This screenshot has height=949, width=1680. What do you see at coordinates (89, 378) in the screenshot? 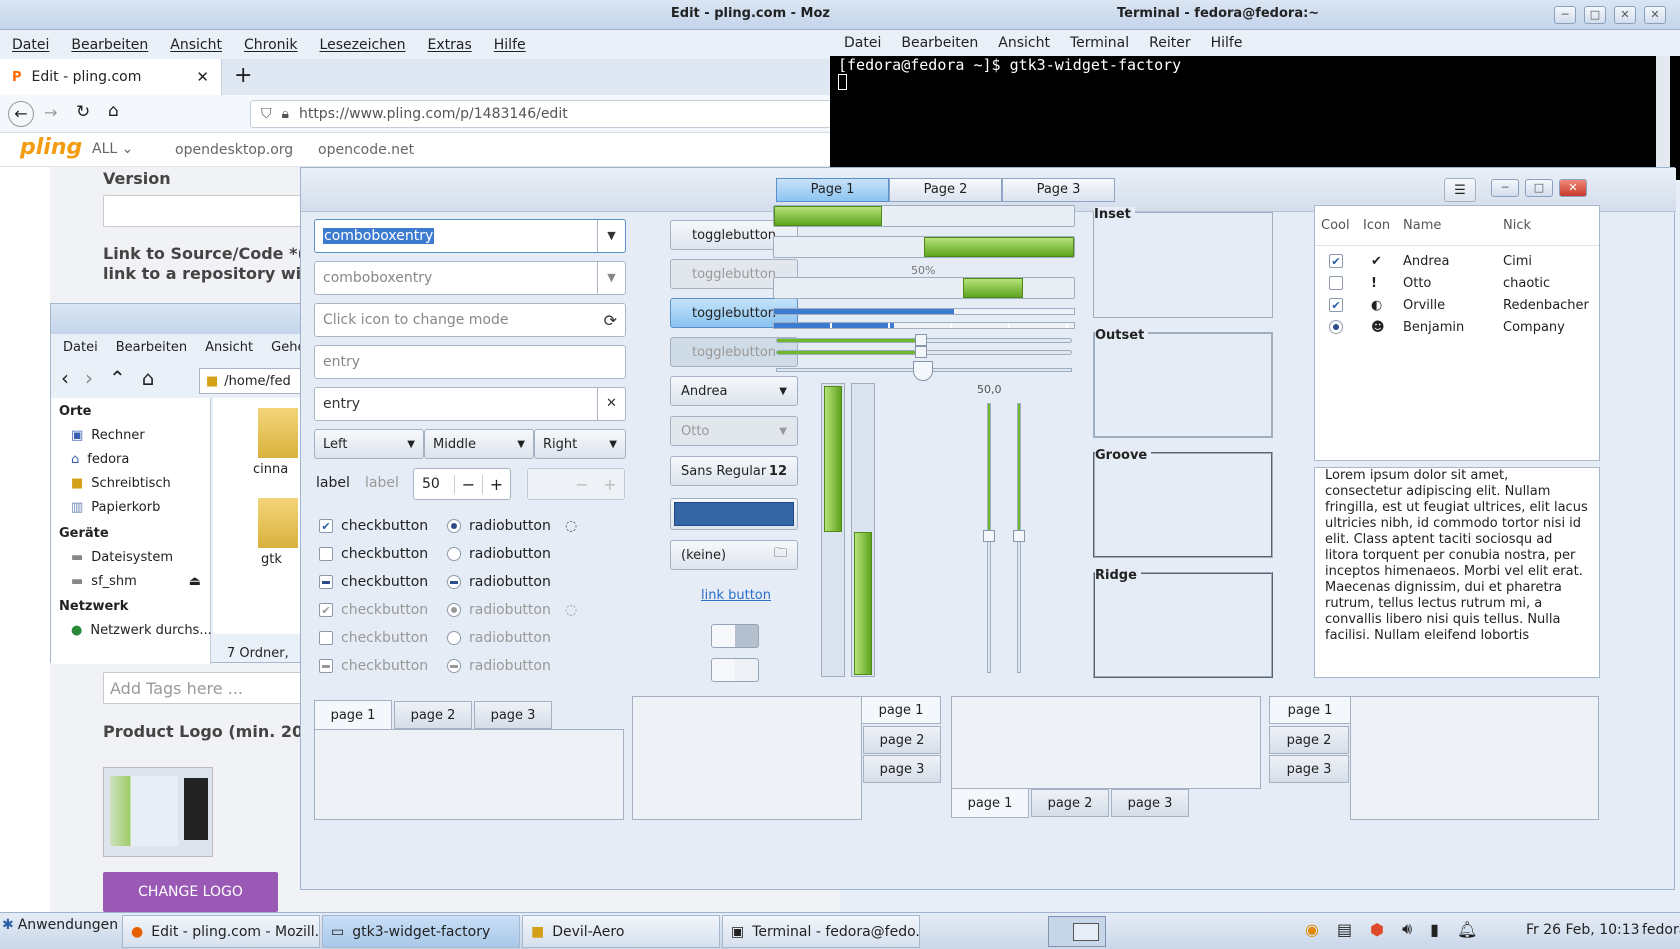
I see `forward-icon: ›` at bounding box center [89, 378].